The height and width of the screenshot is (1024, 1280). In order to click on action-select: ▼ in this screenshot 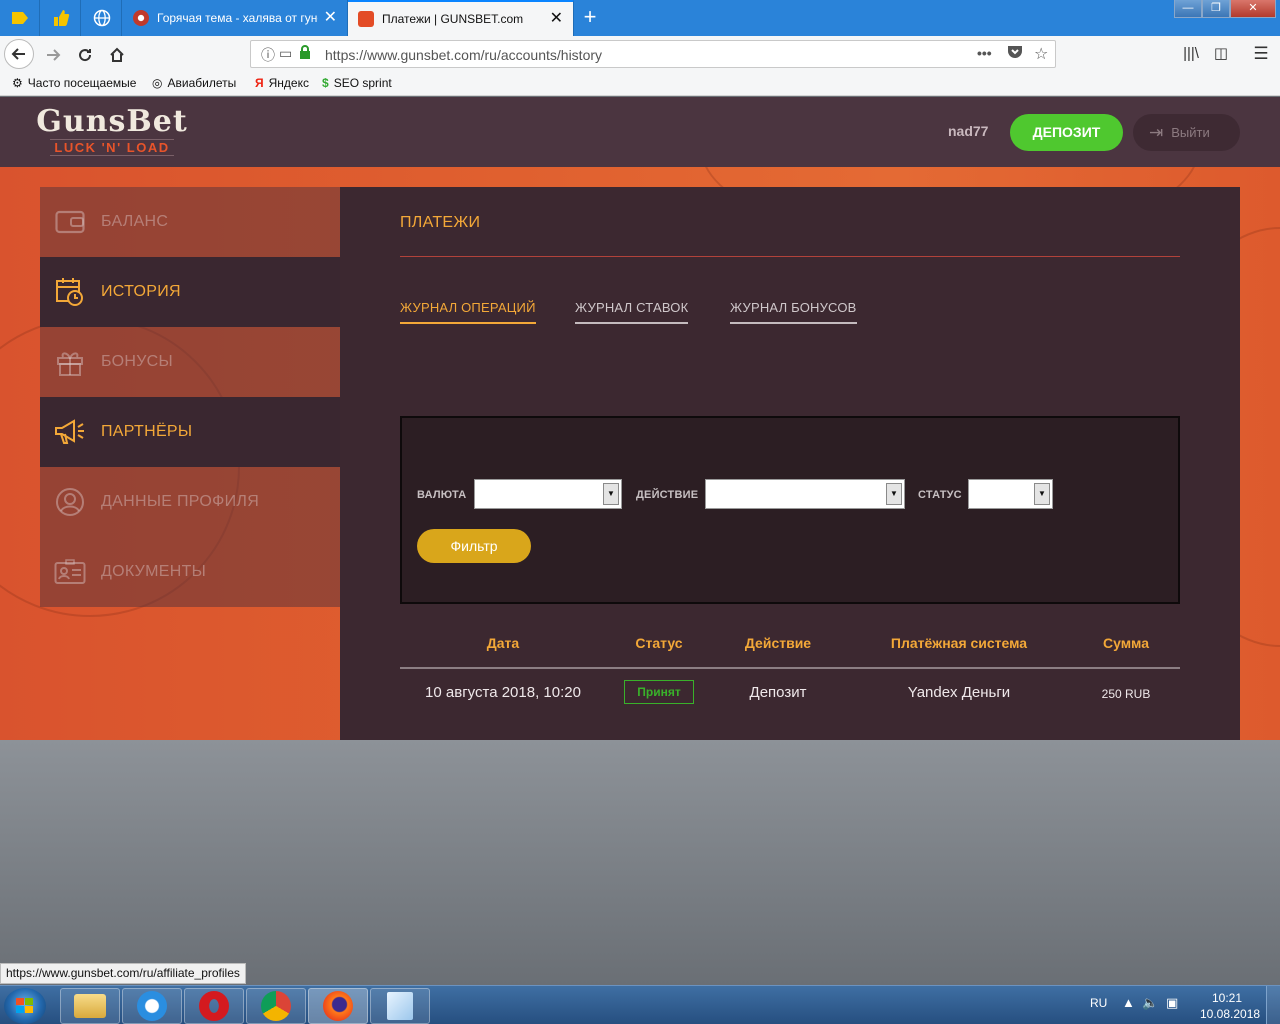, I will do `click(805, 494)`.